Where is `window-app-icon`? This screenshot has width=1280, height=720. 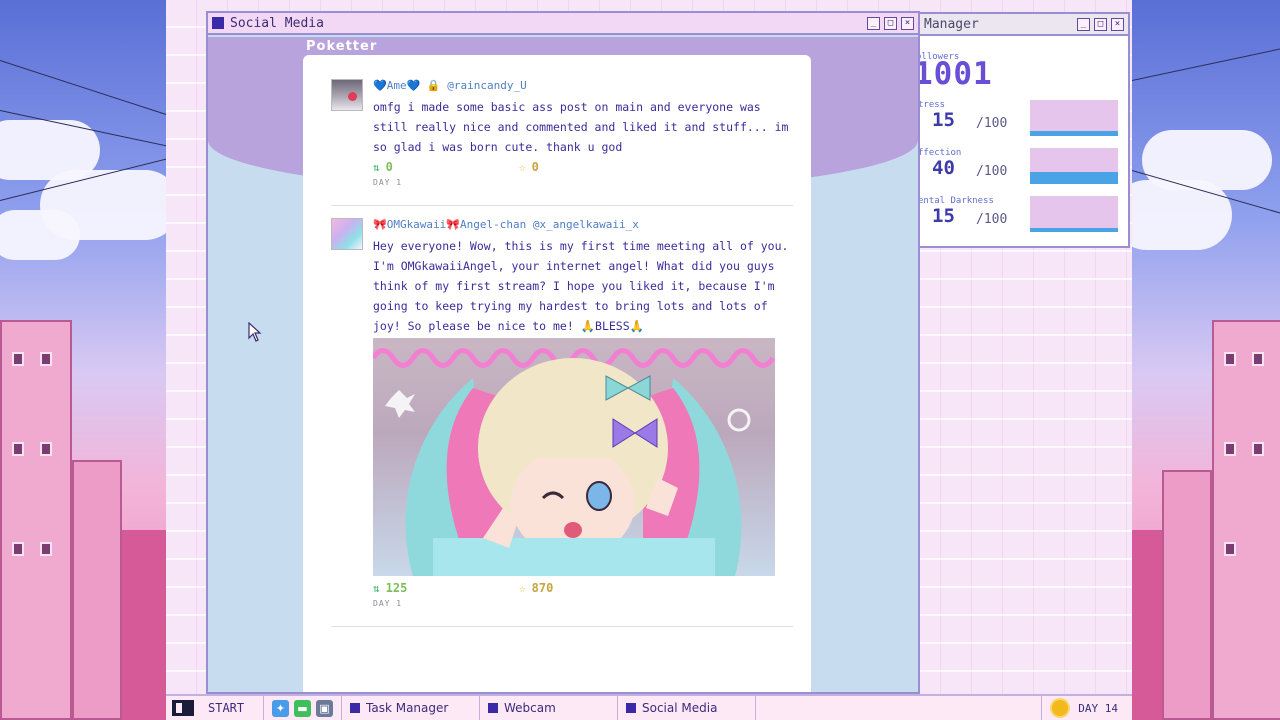
window-app-icon is located at coordinates (218, 23).